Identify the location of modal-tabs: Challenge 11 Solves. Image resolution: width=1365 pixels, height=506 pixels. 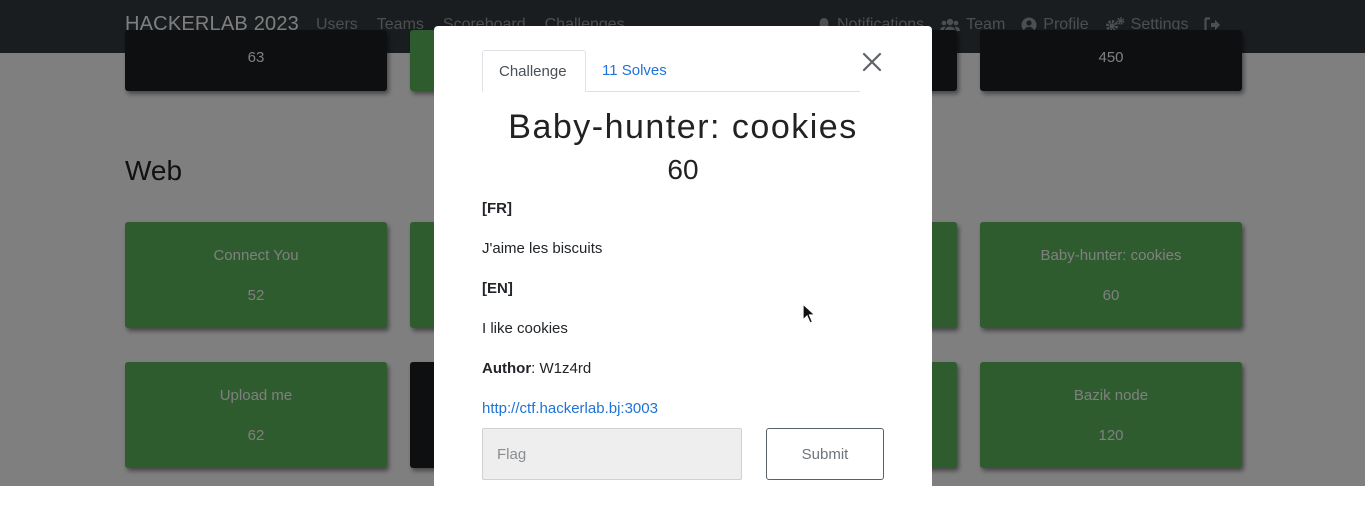
(671, 71).